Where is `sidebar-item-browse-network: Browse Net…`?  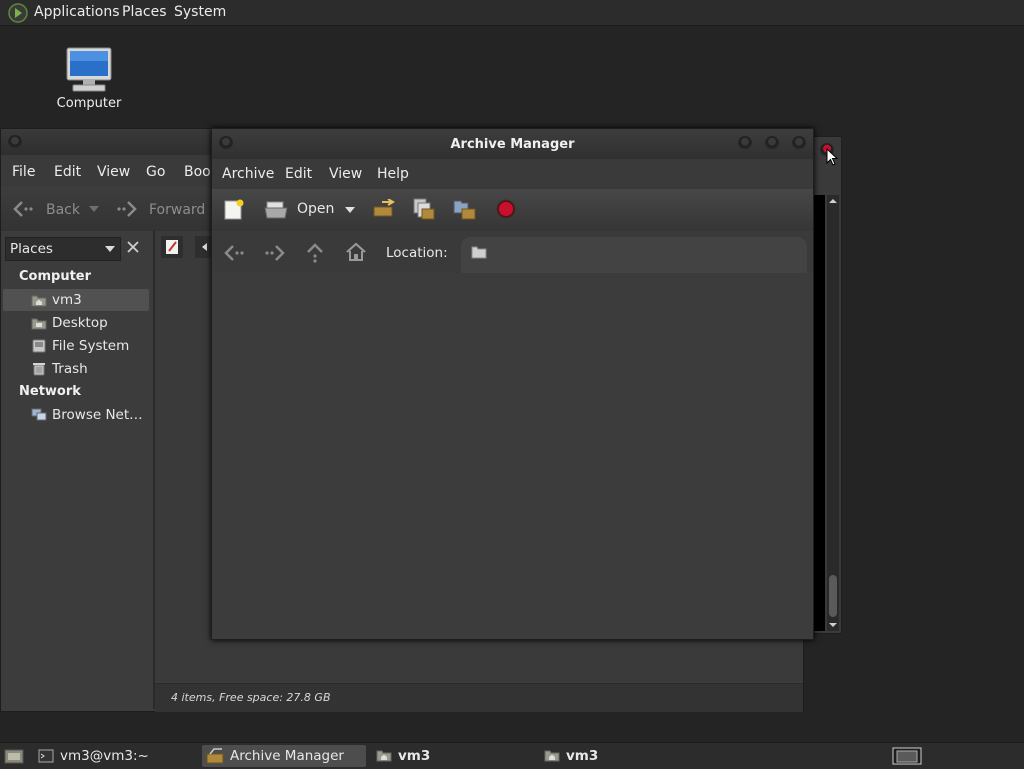 sidebar-item-browse-network: Browse Net… is located at coordinates (76, 415).